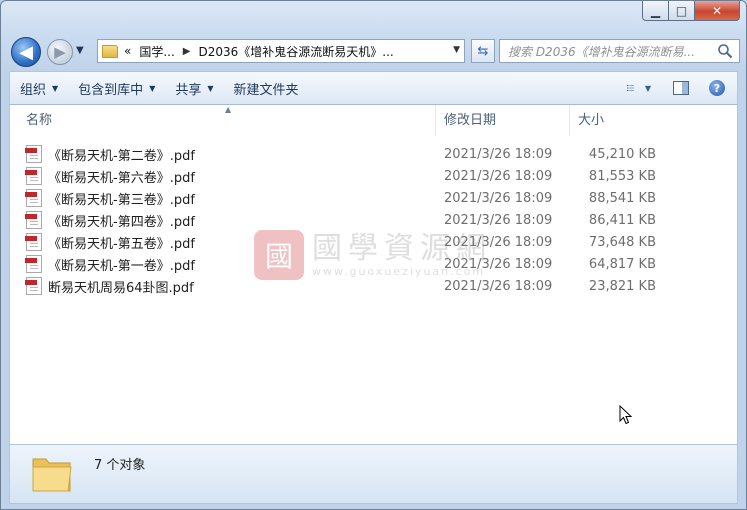  What do you see at coordinates (121, 222) in the screenshot?
I see `file-name: 《断易天机-第四卷》.pdf` at bounding box center [121, 222].